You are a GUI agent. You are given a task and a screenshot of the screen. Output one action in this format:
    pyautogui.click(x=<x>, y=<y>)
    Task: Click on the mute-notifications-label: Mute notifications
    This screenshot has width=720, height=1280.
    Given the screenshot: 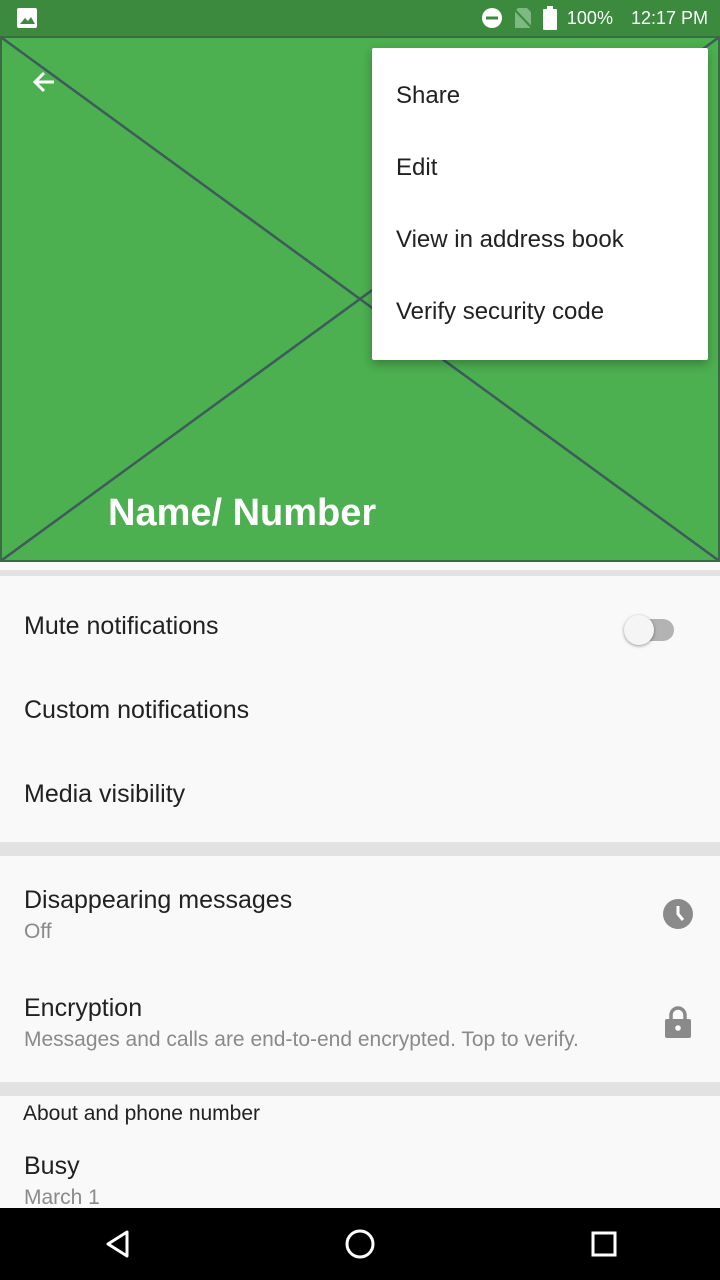 What is the action you would take?
    pyautogui.click(x=121, y=626)
    